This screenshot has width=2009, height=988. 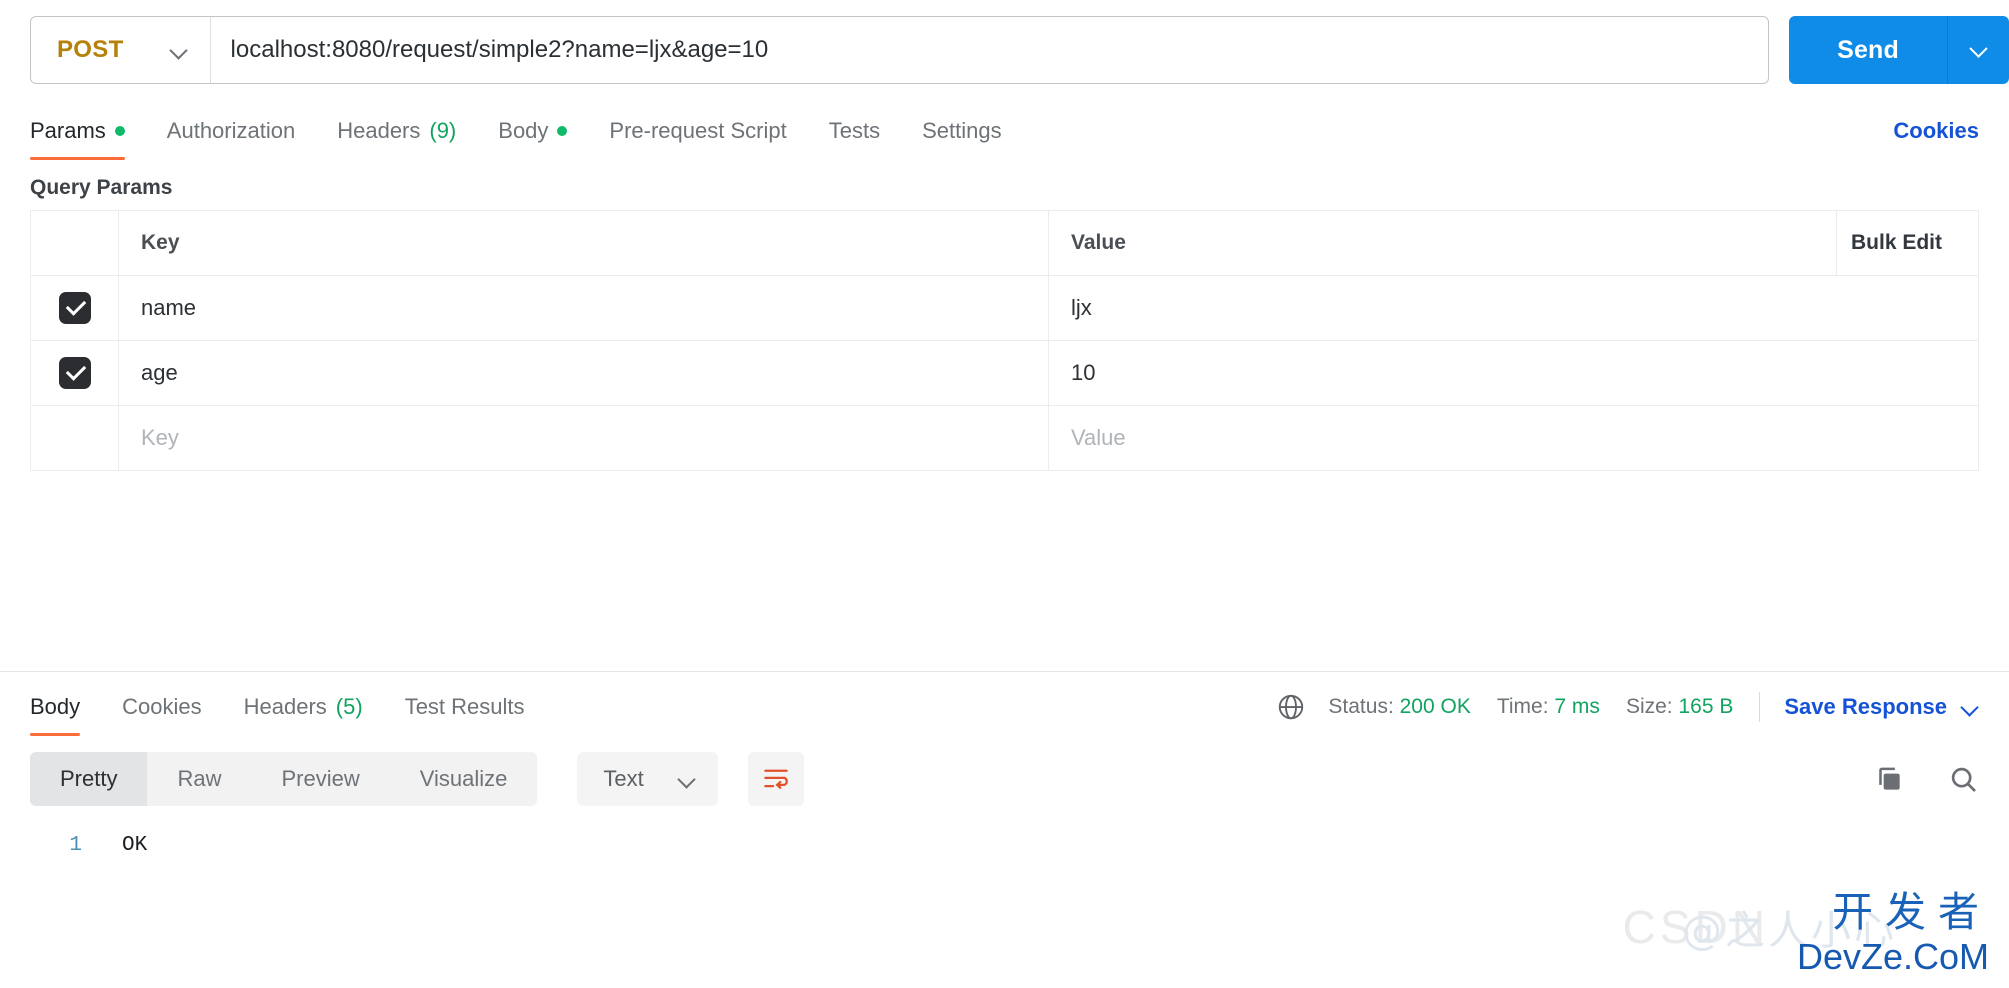 What do you see at coordinates (583, 308) in the screenshot?
I see `param-key-input: name` at bounding box center [583, 308].